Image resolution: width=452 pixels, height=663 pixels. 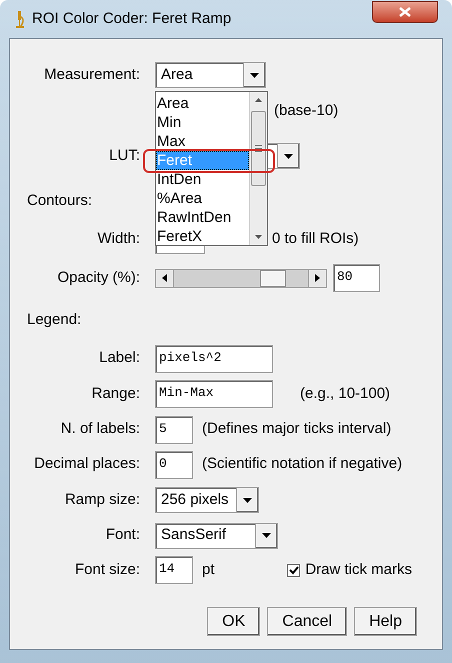 I want to click on opacity-field: 80, so click(x=356, y=278).